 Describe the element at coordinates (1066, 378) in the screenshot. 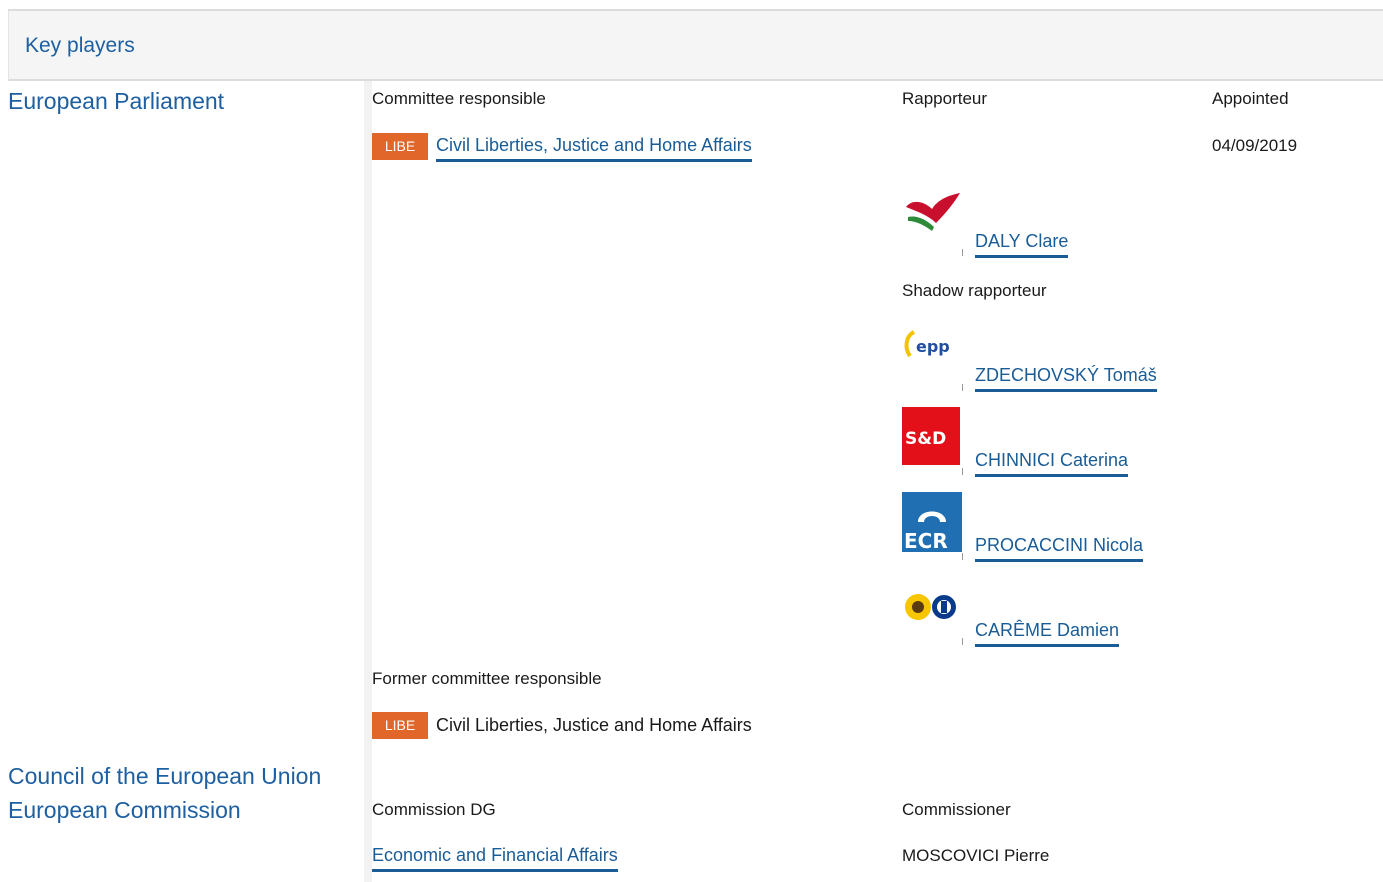

I see `shadow-rapporteur-link: ZDECHOVSKÝ Tomáš` at that location.